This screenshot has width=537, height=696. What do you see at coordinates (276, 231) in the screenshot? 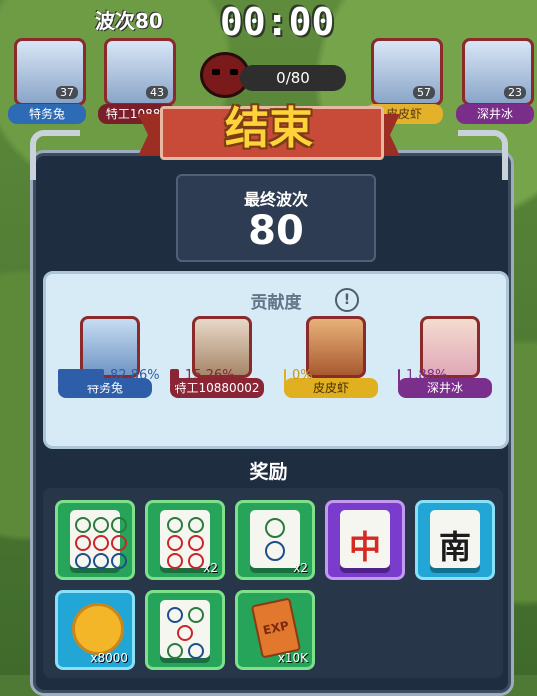
I see `final-wave-value: 80` at bounding box center [276, 231].